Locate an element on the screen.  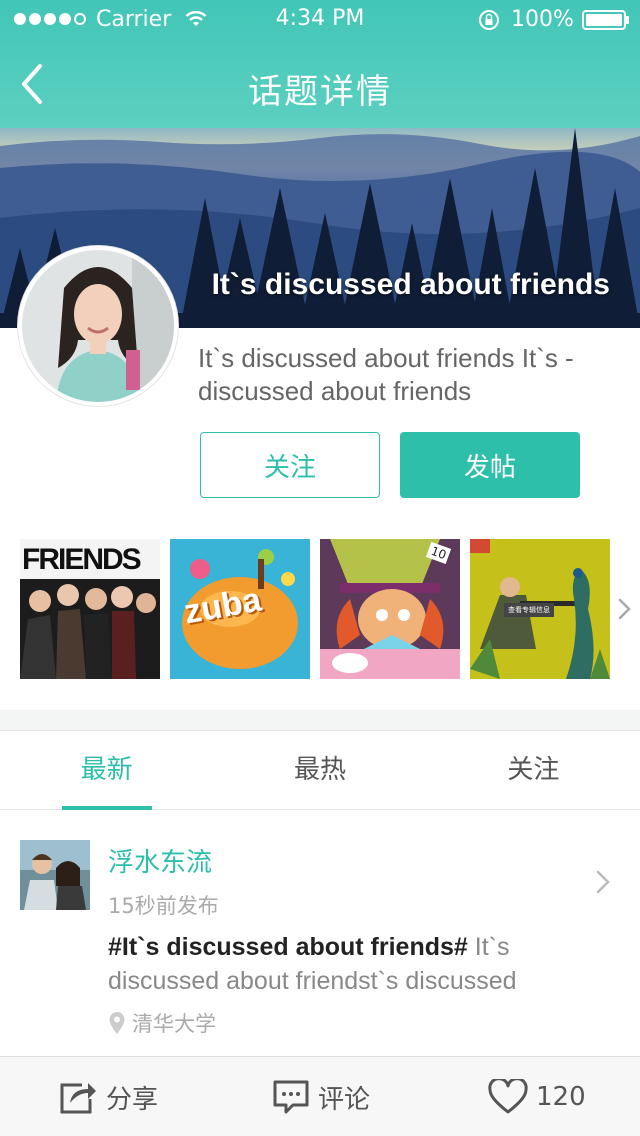
location-pin-icon is located at coordinates (117, 1023).